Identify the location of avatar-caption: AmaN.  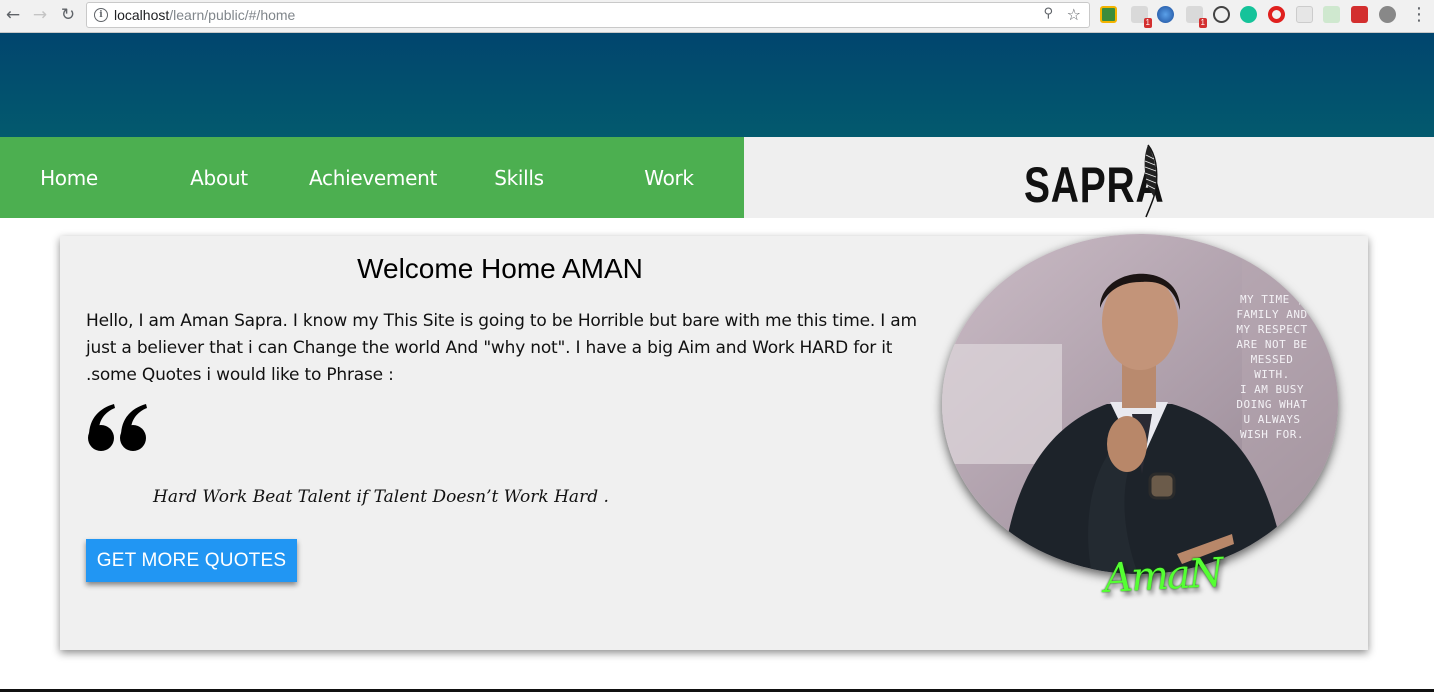
(1162, 576).